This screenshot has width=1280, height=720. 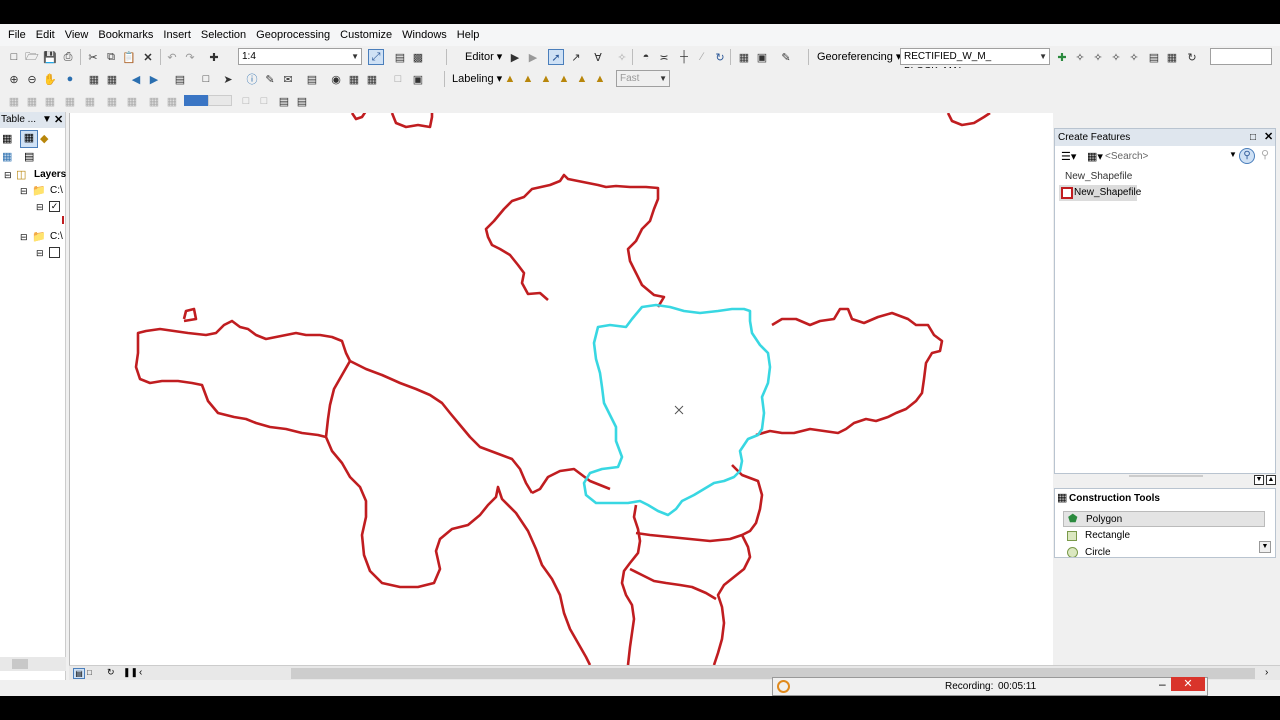 What do you see at coordinates (94, 79) in the screenshot?
I see `fixed-zoom-in-icon: ▦` at bounding box center [94, 79].